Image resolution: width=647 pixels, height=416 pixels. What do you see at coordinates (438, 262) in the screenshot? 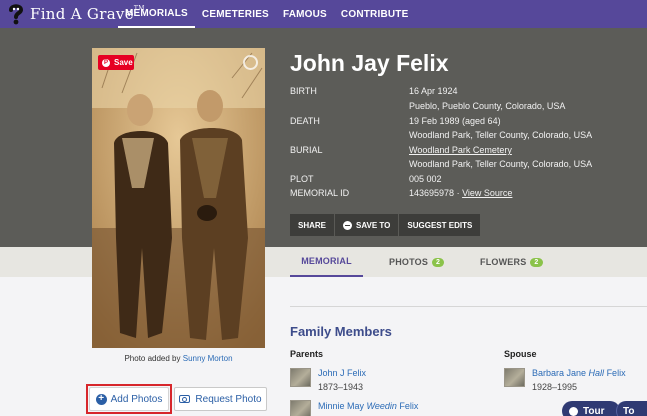
I see `photos-count-badge: 2` at bounding box center [438, 262].